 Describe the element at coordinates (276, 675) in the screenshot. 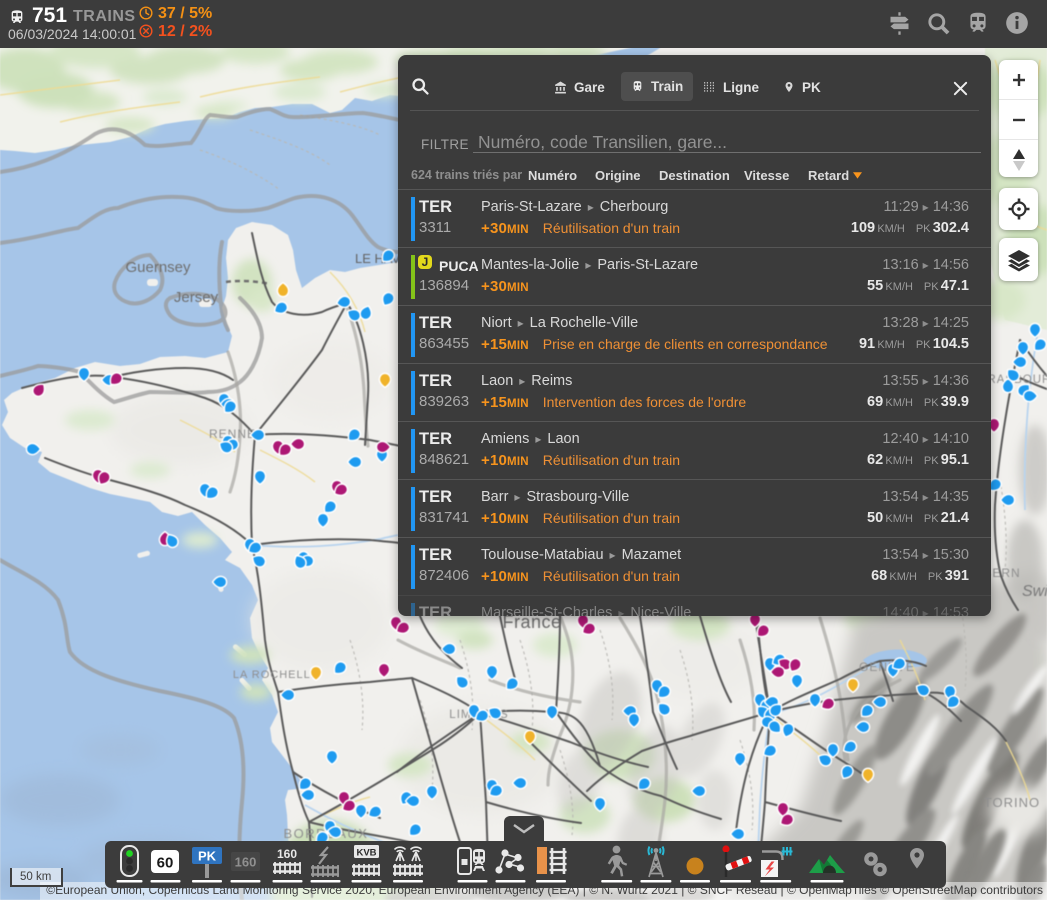

I see `svg-text: LA ROCHELLE` at that location.